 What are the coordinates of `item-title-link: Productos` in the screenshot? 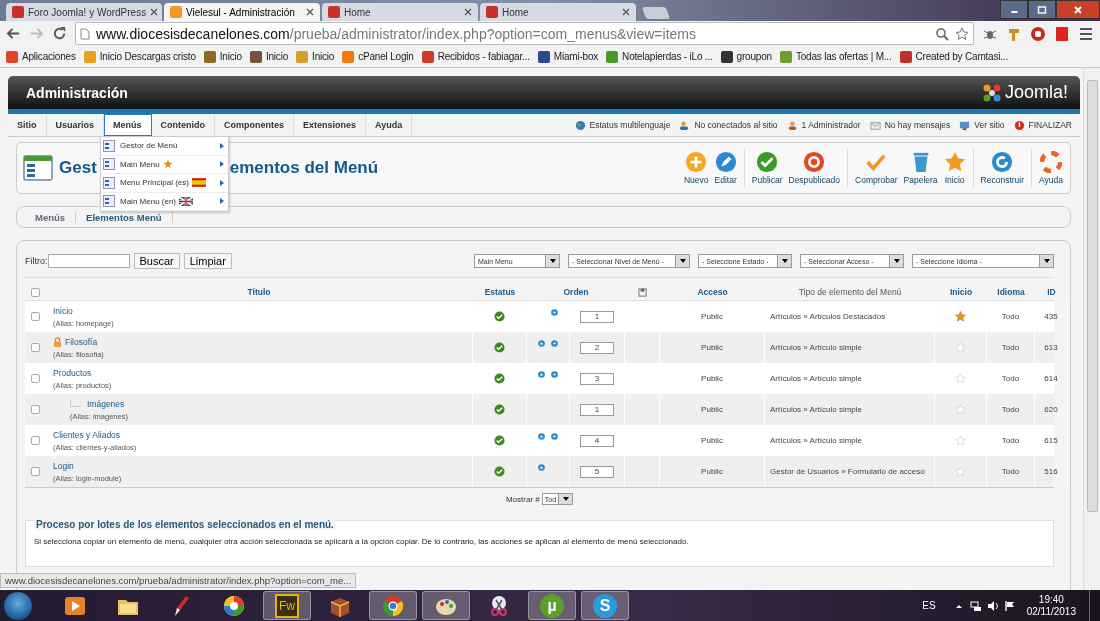 It's located at (72, 372).